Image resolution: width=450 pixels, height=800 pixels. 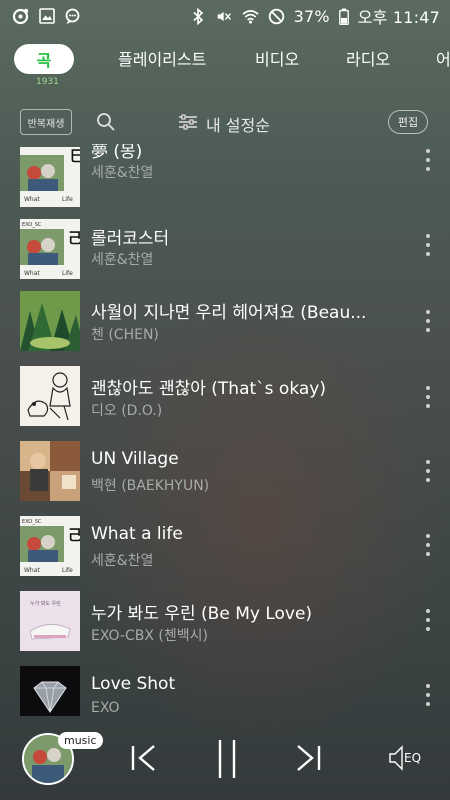 I want to click on song-row: 사월이 지나면 우리 헤어져요 (Beau... 첸 (CHEN), so click(x=225, y=319).